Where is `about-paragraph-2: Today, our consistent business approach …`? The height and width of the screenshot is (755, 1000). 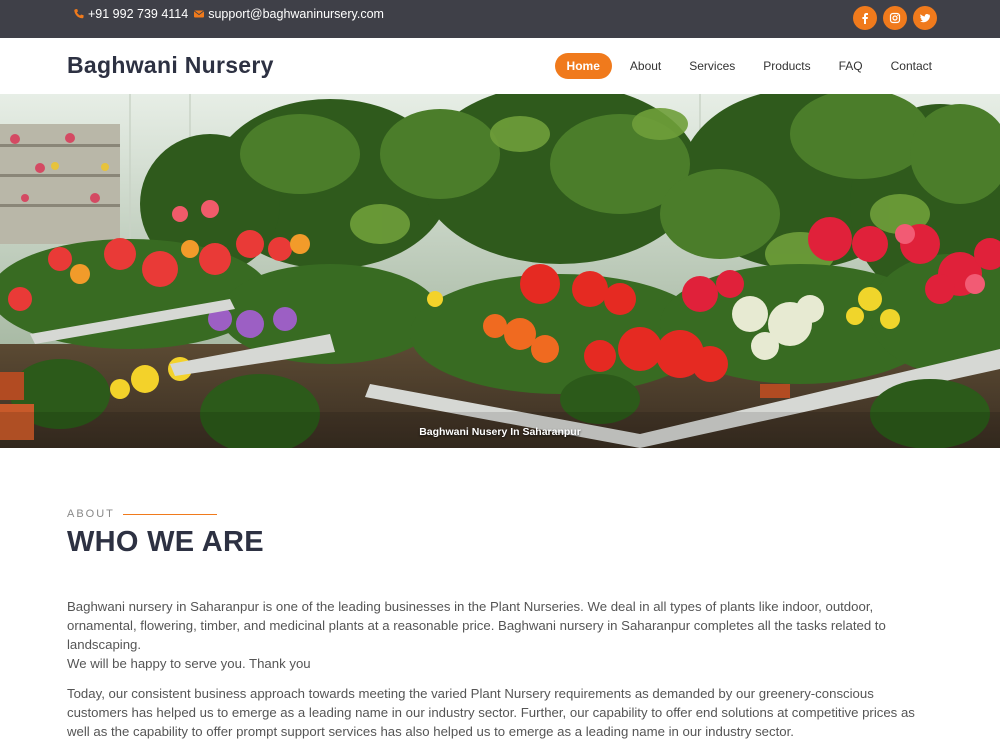 about-paragraph-2: Today, our consistent business approach … is located at coordinates (491, 712).